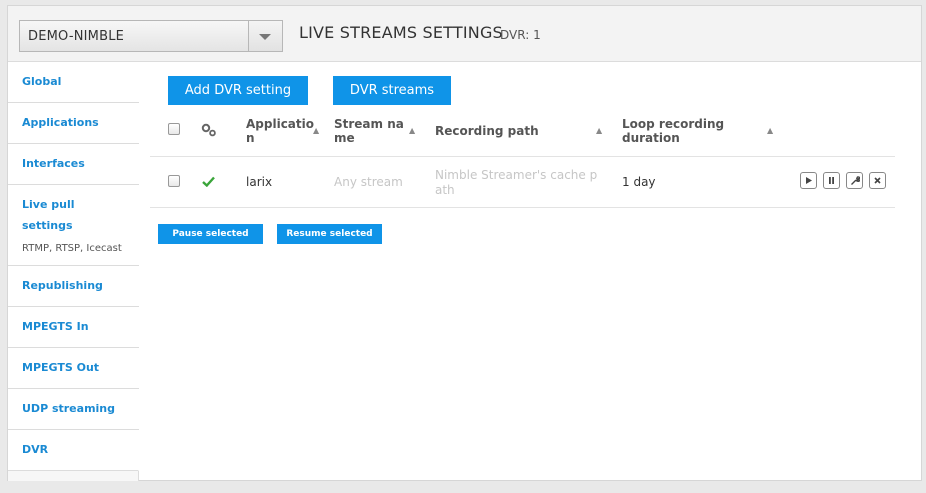  Describe the element at coordinates (69, 408) in the screenshot. I see `sidebar-item-label: UDP streaming` at that location.